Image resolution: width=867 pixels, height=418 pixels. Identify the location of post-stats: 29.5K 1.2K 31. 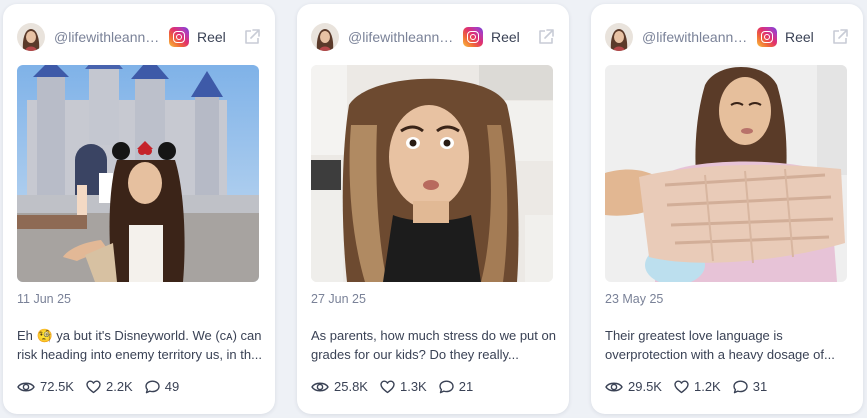
(692, 386).